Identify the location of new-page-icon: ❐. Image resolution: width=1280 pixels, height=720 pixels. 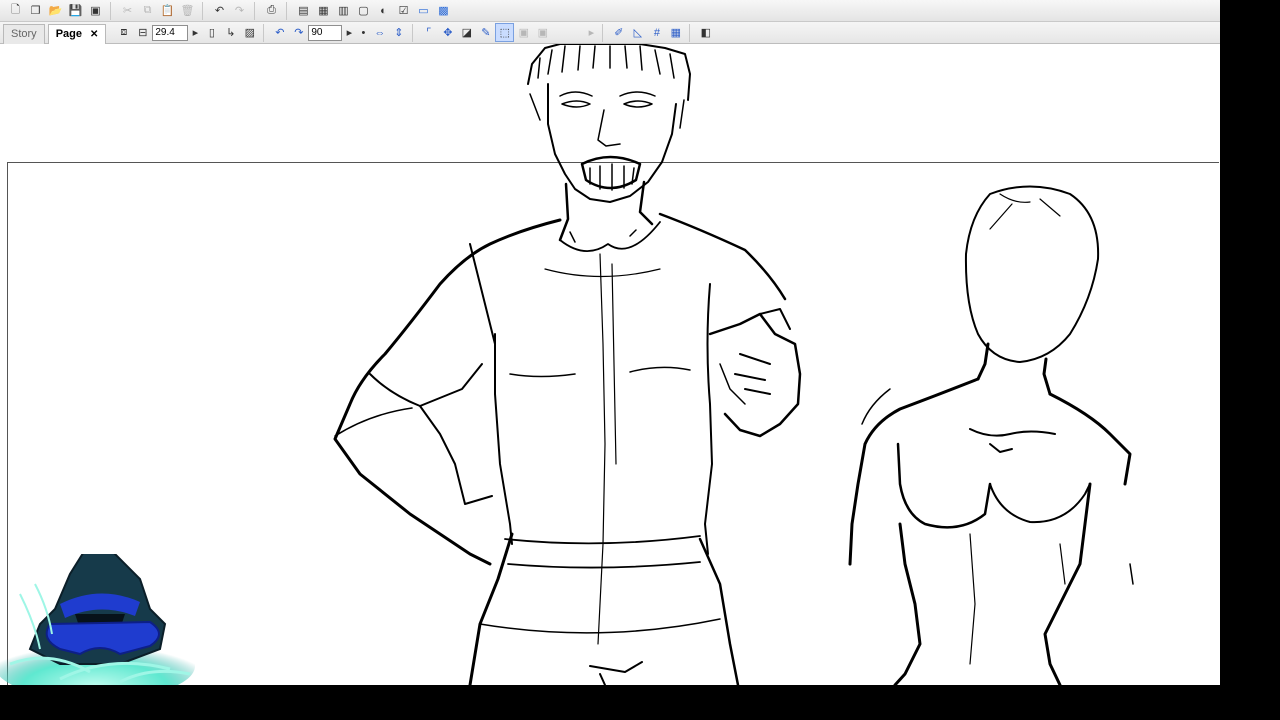
(35, 10).